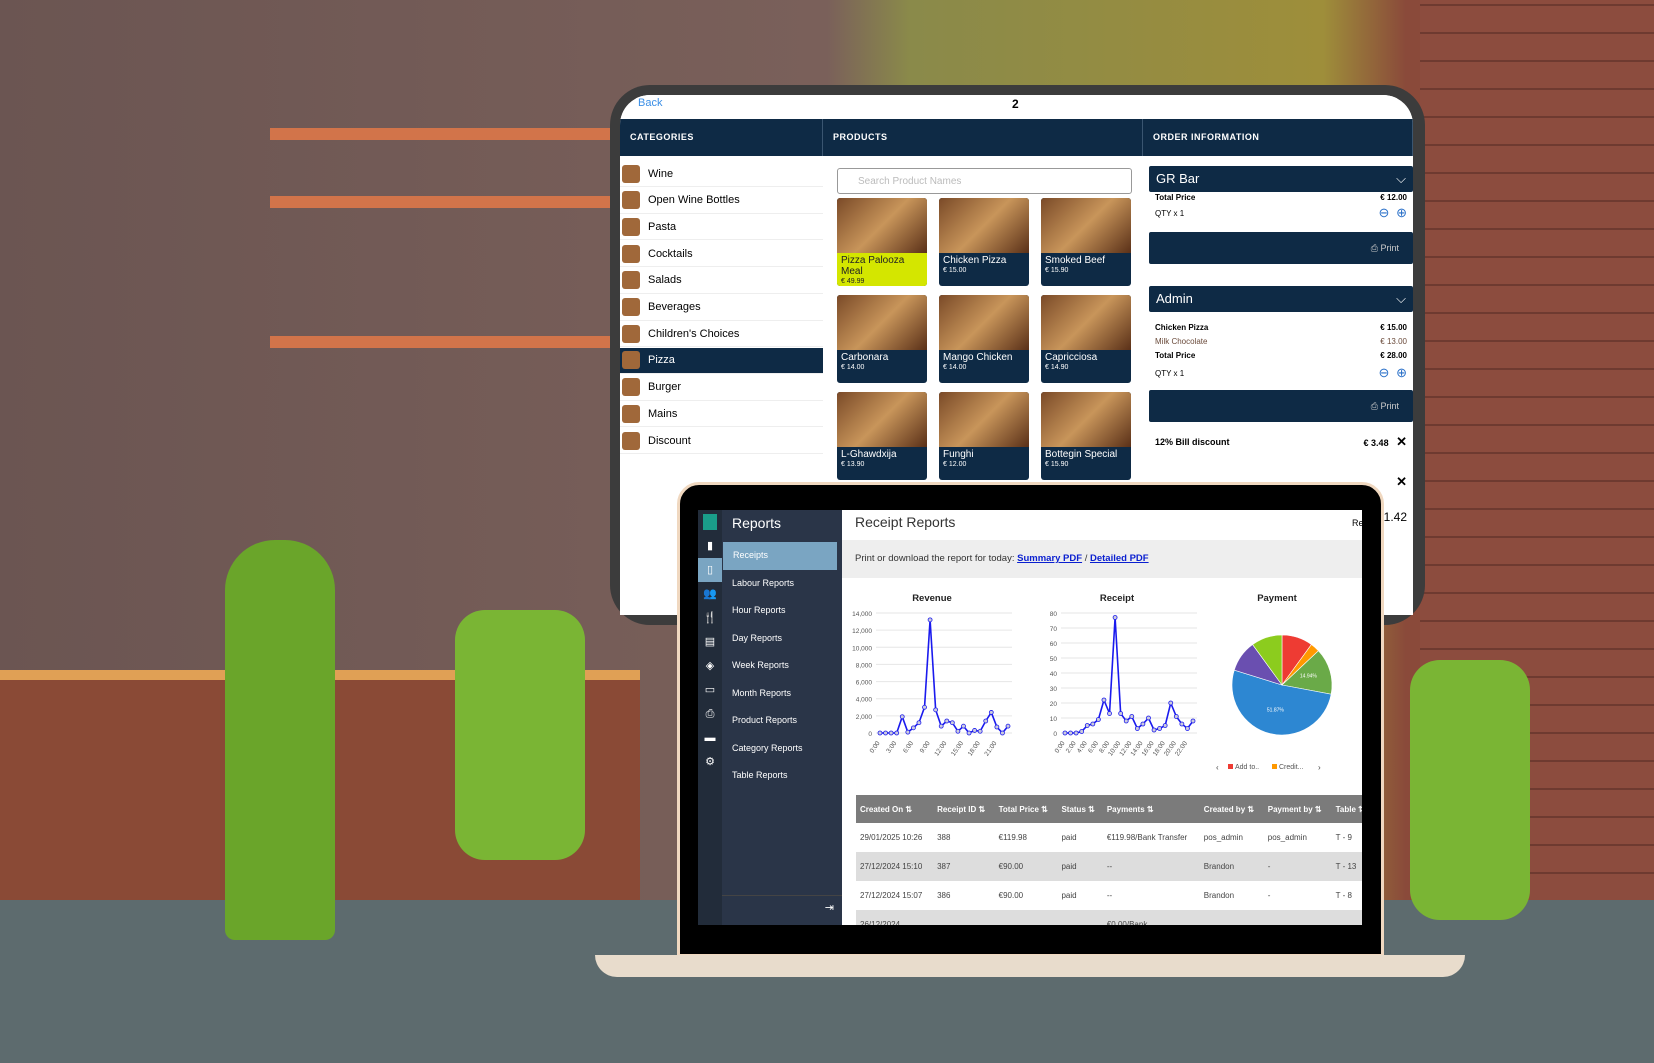 Image resolution: width=1654 pixels, height=1063 pixels. I want to click on discount-row: 12% Bill discount € 3.48 ✕, so click(1281, 442).